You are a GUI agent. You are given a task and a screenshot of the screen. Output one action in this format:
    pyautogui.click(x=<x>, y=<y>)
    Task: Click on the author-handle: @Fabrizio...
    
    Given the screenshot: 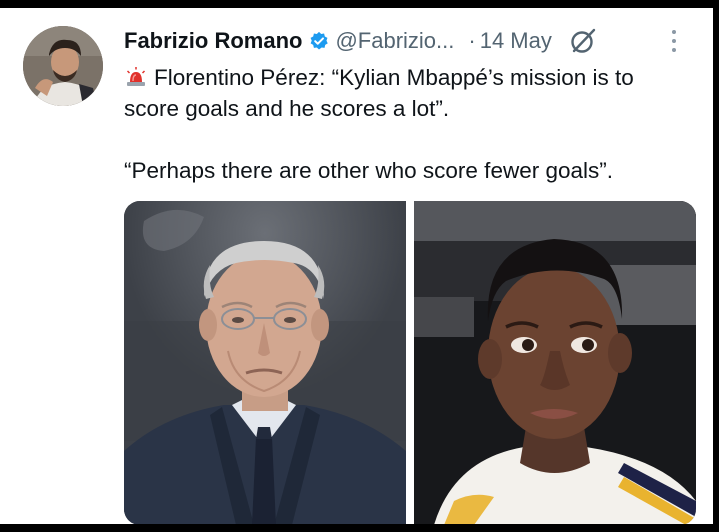 What is the action you would take?
    pyautogui.click(x=394, y=41)
    